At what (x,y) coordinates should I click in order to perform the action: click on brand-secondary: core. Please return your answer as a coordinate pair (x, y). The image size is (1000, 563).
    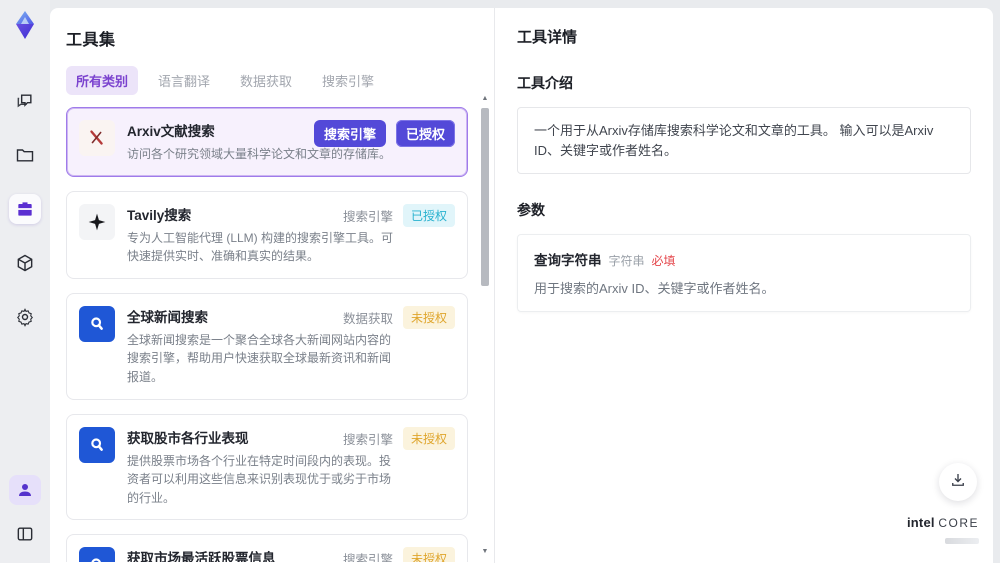
    Looking at the image, I should click on (958, 522).